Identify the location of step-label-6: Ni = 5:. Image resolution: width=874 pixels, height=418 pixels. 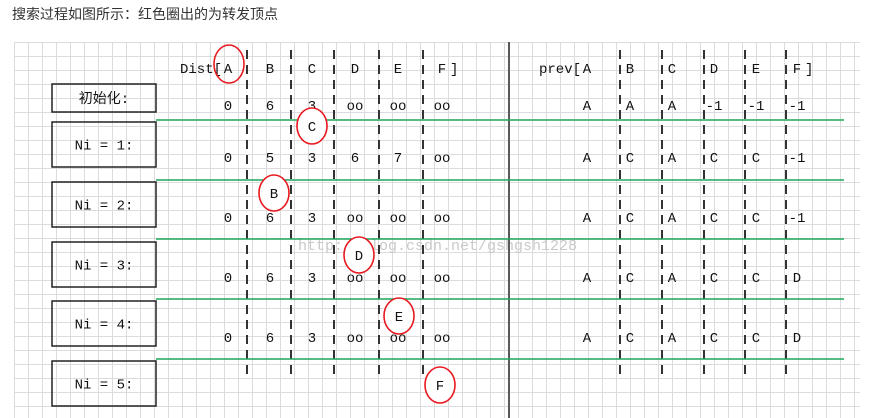
(104, 386).